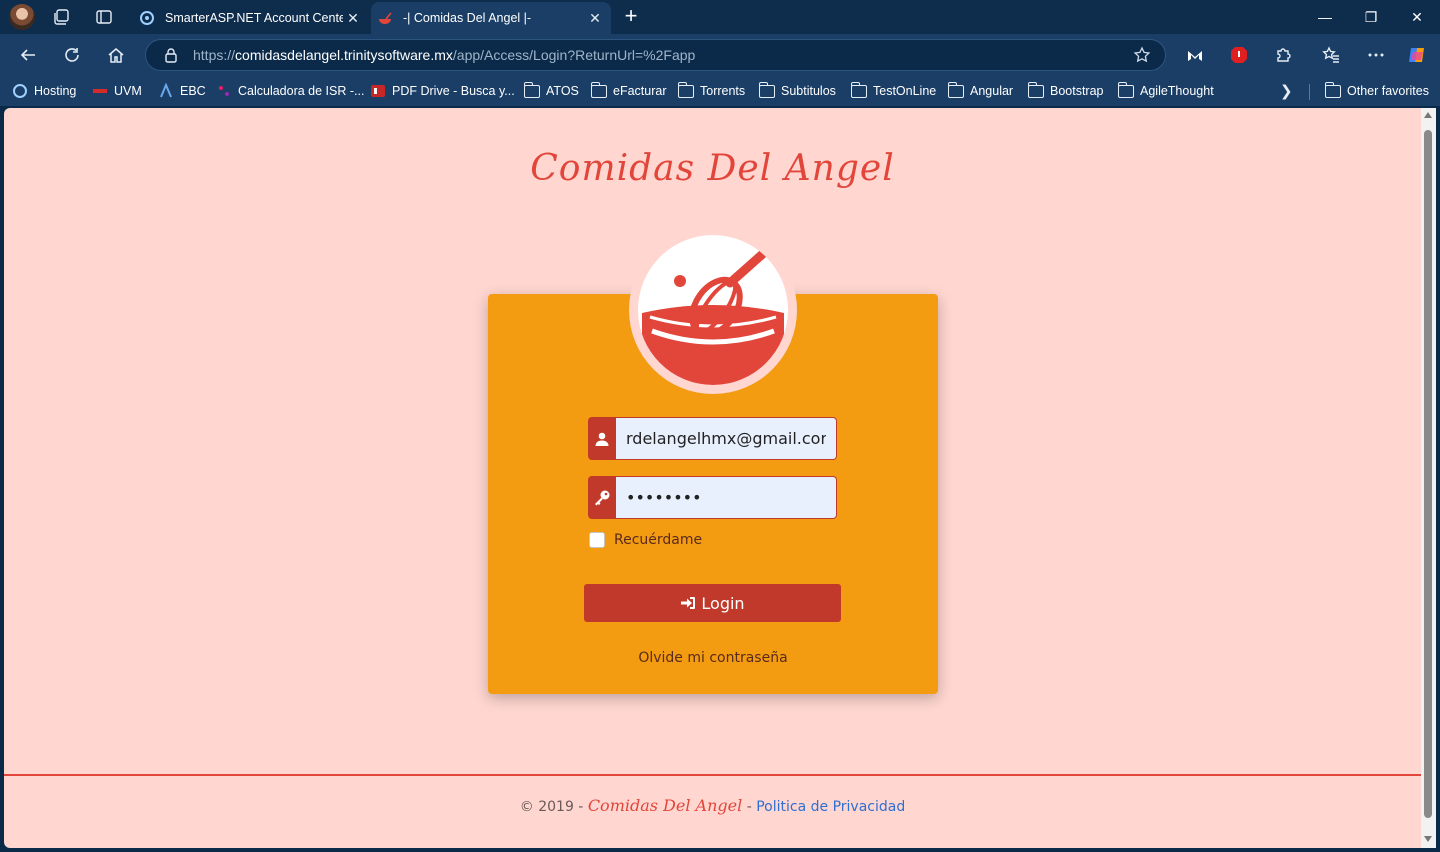 Image resolution: width=1440 pixels, height=852 pixels. What do you see at coordinates (1177, 91) in the screenshot?
I see `bookmark-label: AgileThought` at bounding box center [1177, 91].